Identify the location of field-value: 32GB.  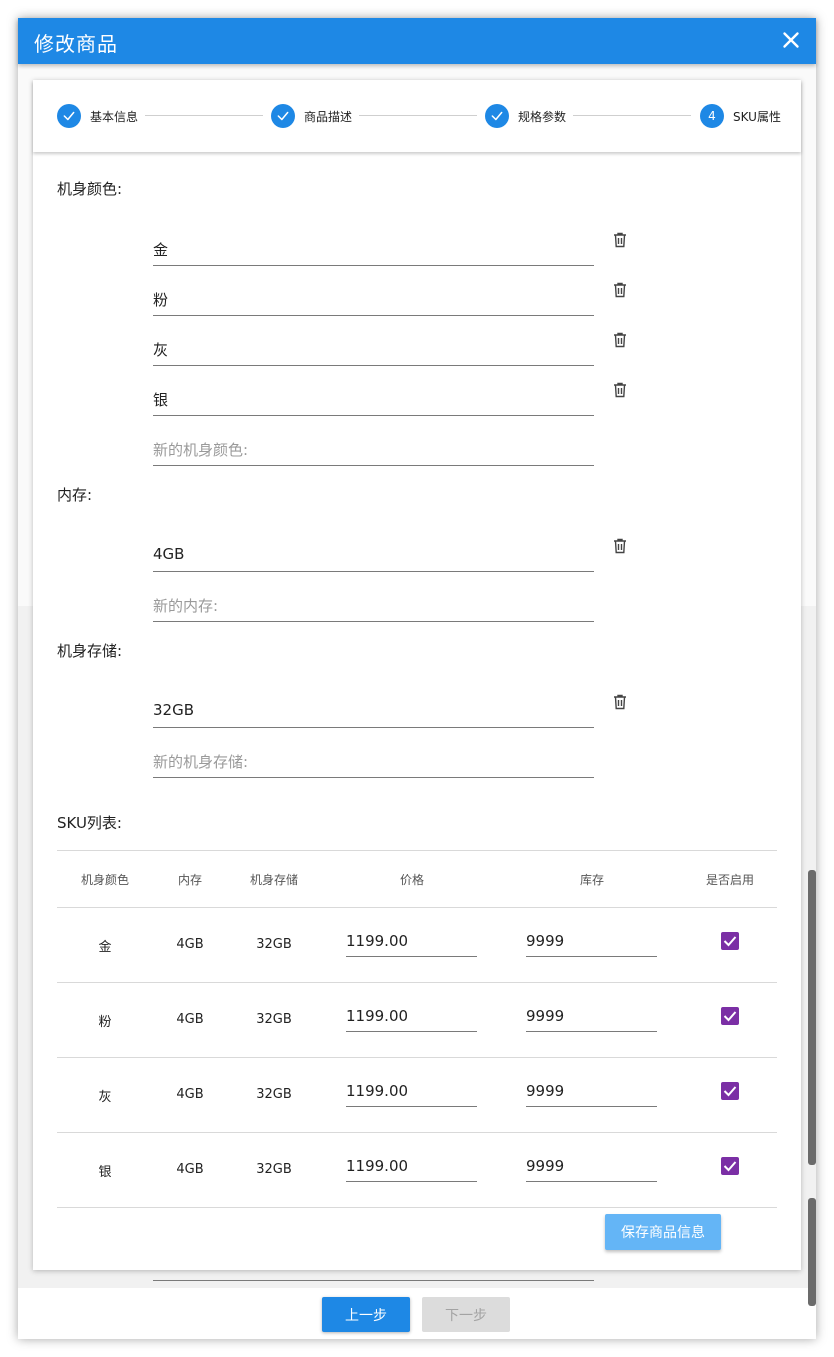
(174, 710).